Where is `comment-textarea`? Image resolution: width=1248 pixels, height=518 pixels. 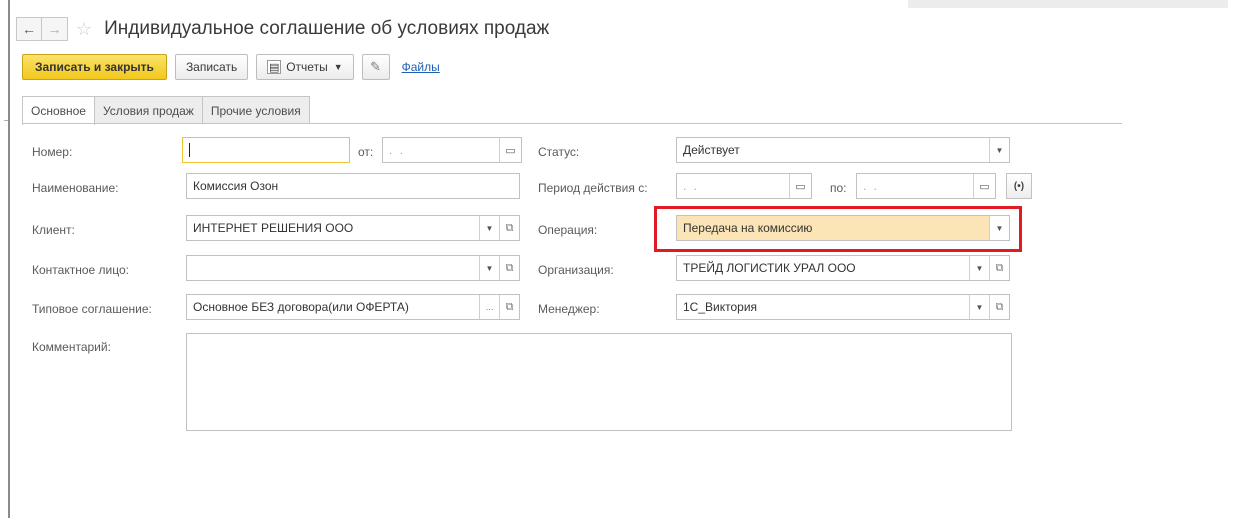
comment-textarea is located at coordinates (599, 382).